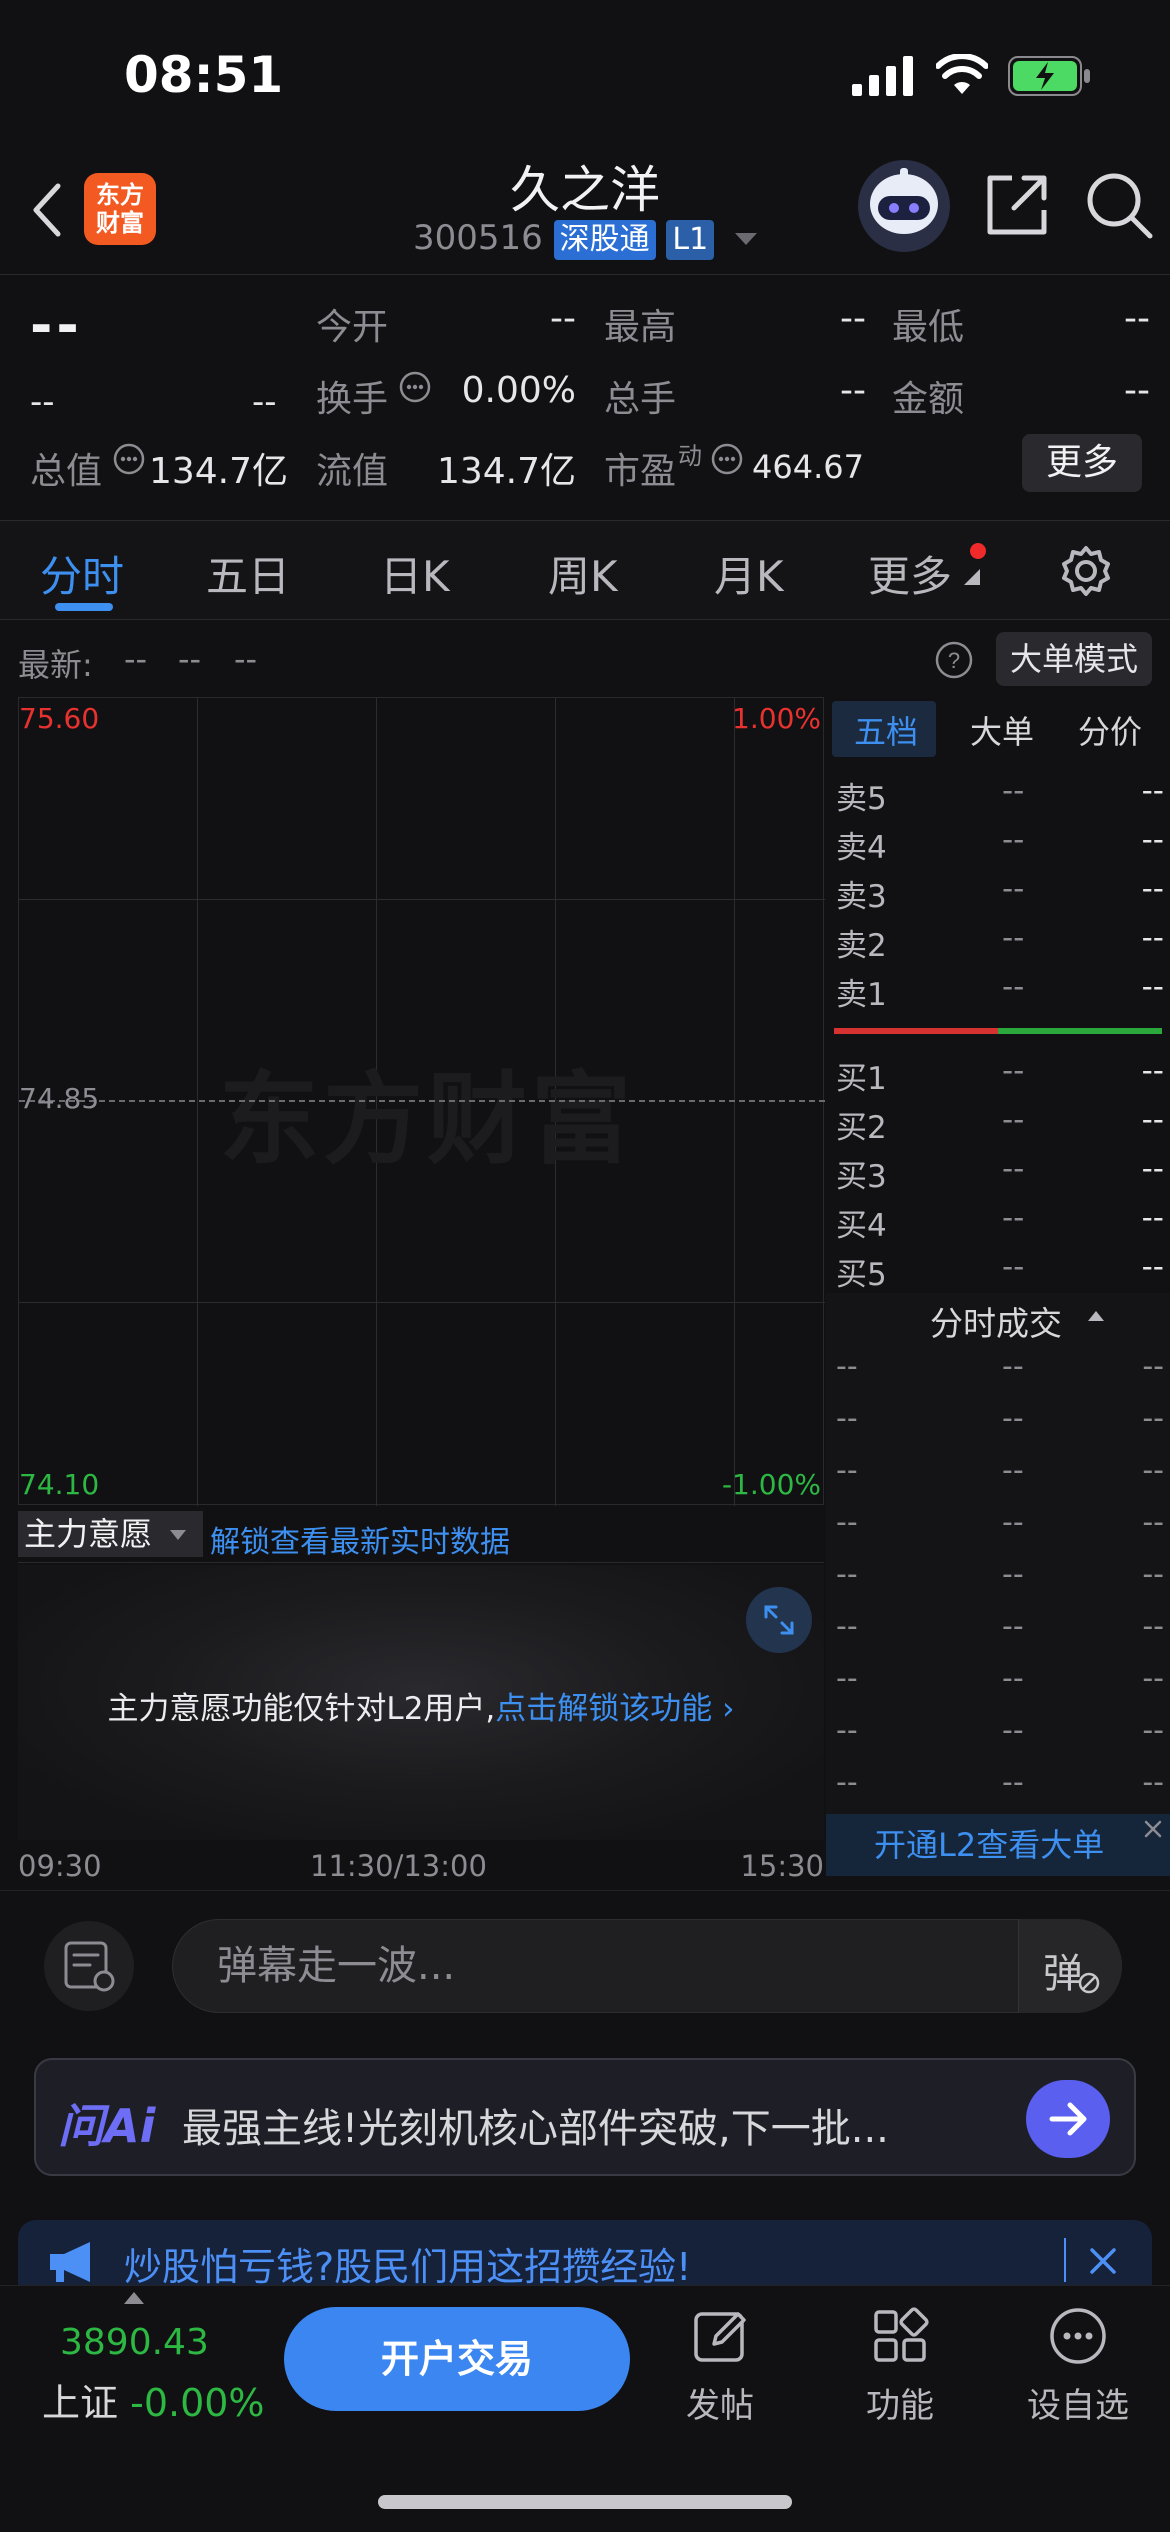  What do you see at coordinates (352, 471) in the screenshot?
I see `float-label: 流值` at bounding box center [352, 471].